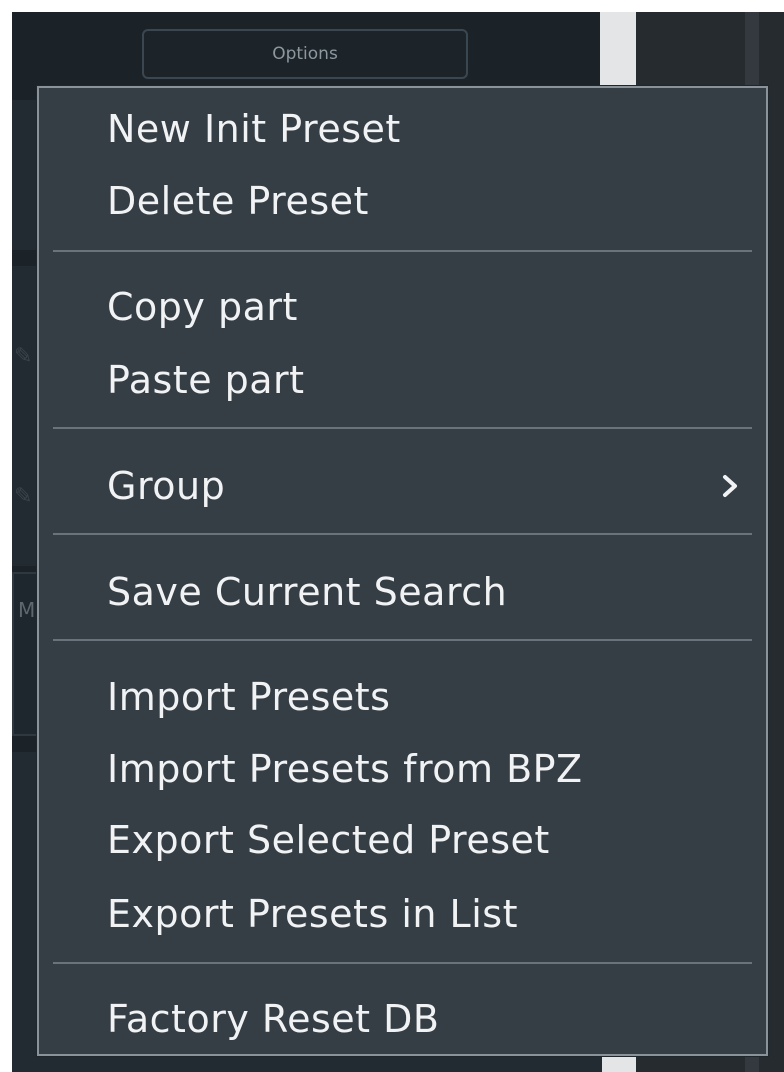 This screenshot has width=784, height=1072. What do you see at coordinates (402, 486) in the screenshot?
I see `menu-item-group: Group` at bounding box center [402, 486].